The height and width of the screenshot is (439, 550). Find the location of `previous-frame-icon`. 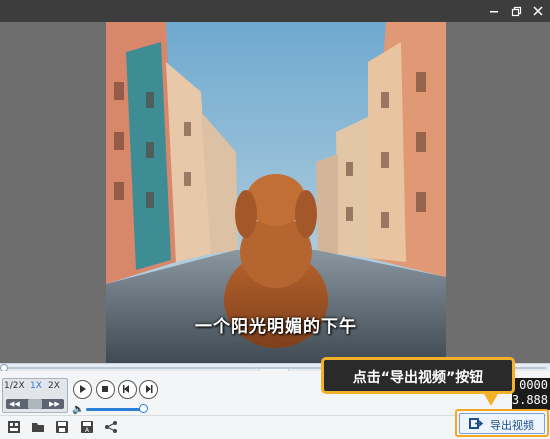

previous-frame-icon is located at coordinates (126, 389).